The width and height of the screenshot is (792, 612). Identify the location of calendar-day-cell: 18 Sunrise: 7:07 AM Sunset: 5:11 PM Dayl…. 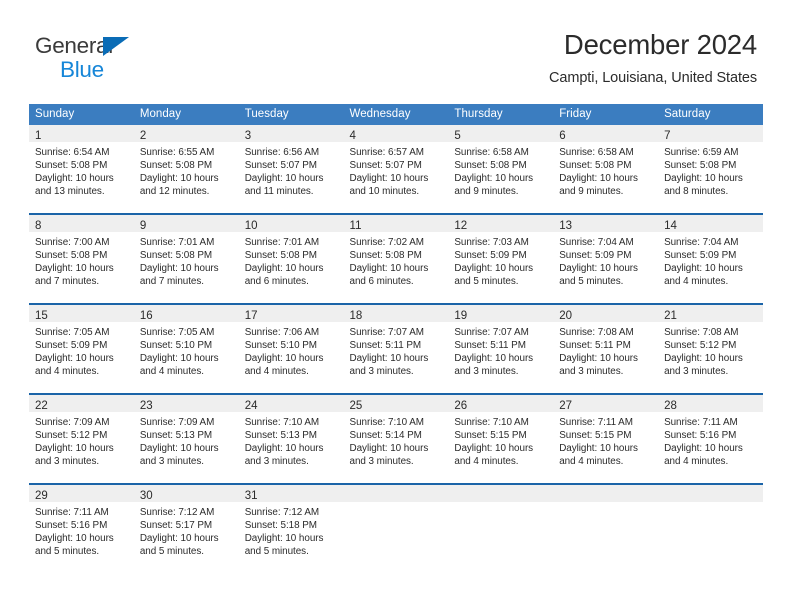
(396, 348).